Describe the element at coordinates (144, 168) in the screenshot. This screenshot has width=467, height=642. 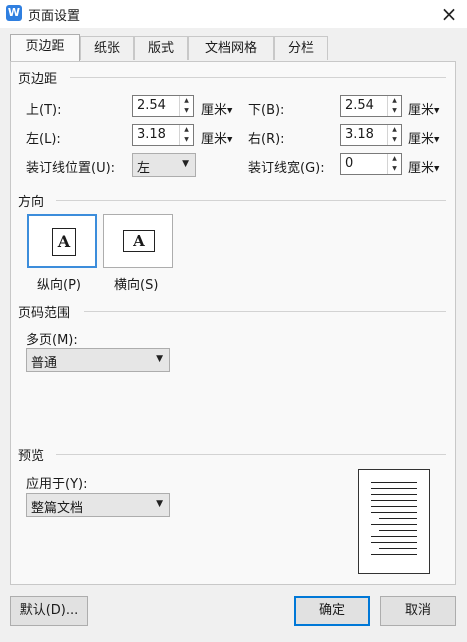
I see `gutter-position-value: 左` at that location.